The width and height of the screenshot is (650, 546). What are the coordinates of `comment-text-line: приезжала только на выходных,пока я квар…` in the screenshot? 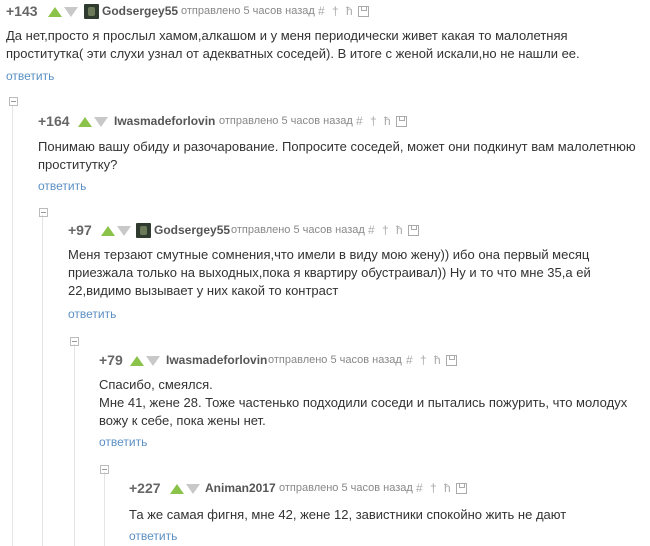 It's located at (329, 272).